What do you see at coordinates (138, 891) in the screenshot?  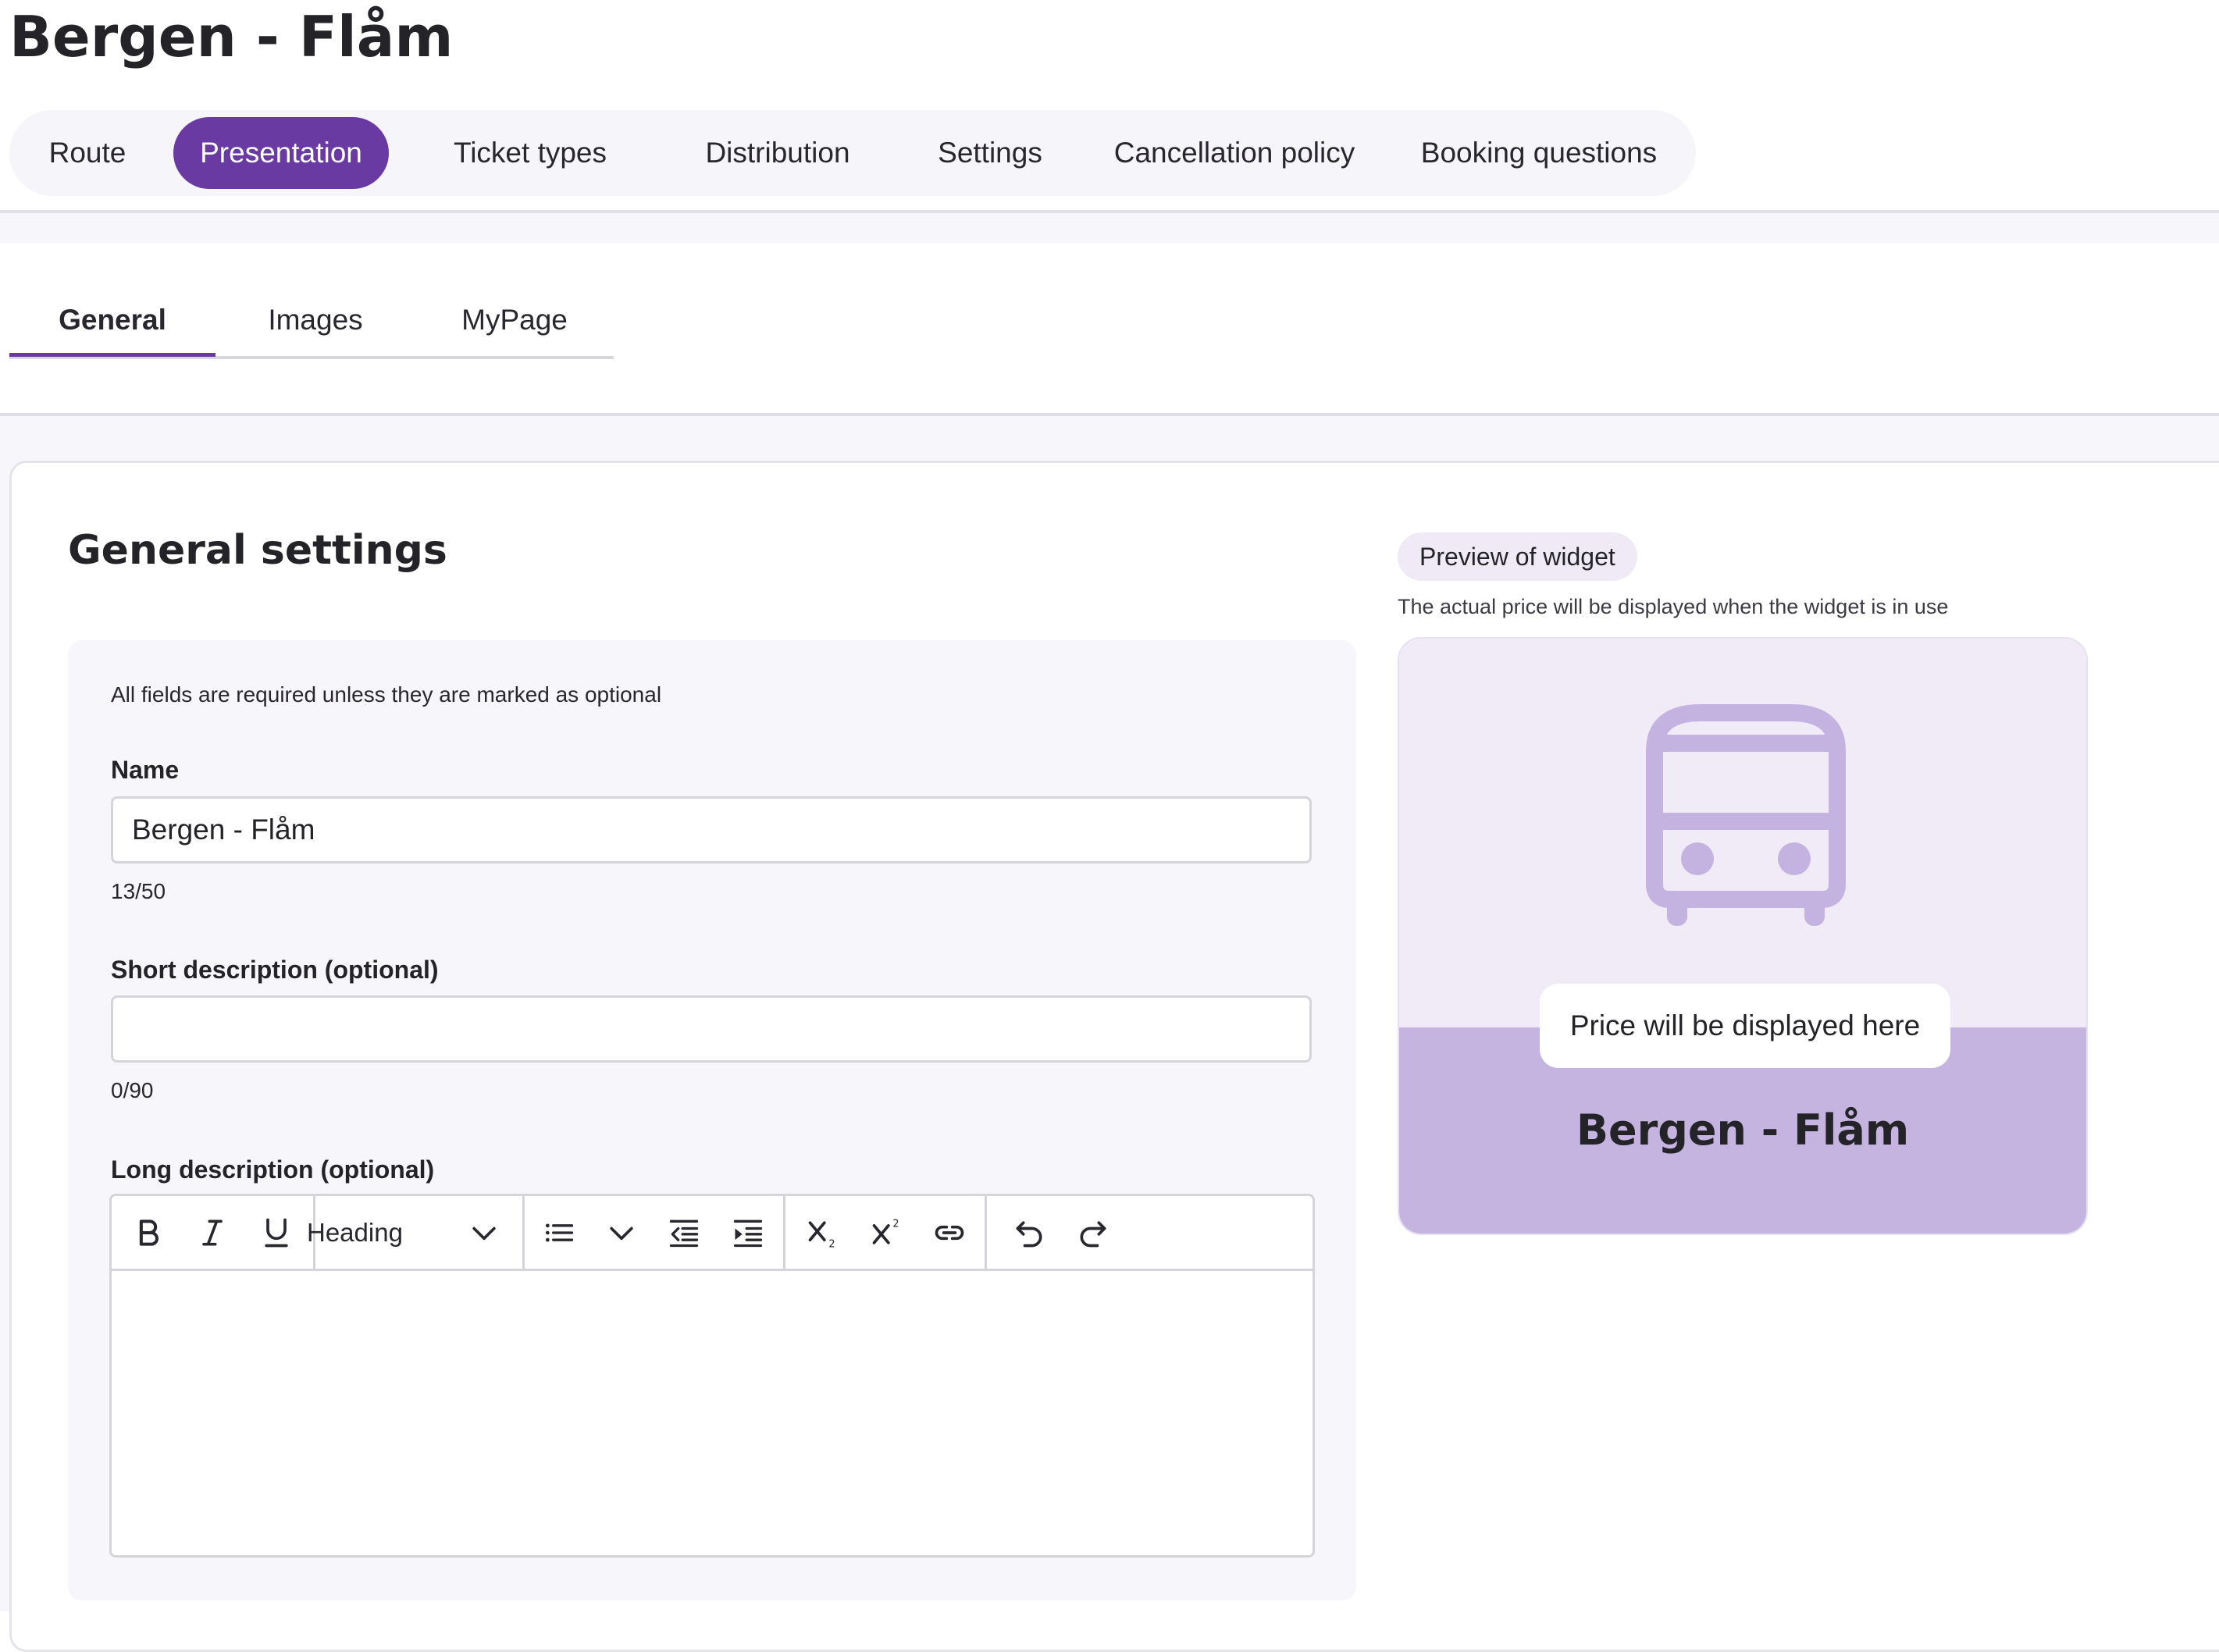 I see `name-char-counter: 13/50` at bounding box center [138, 891].